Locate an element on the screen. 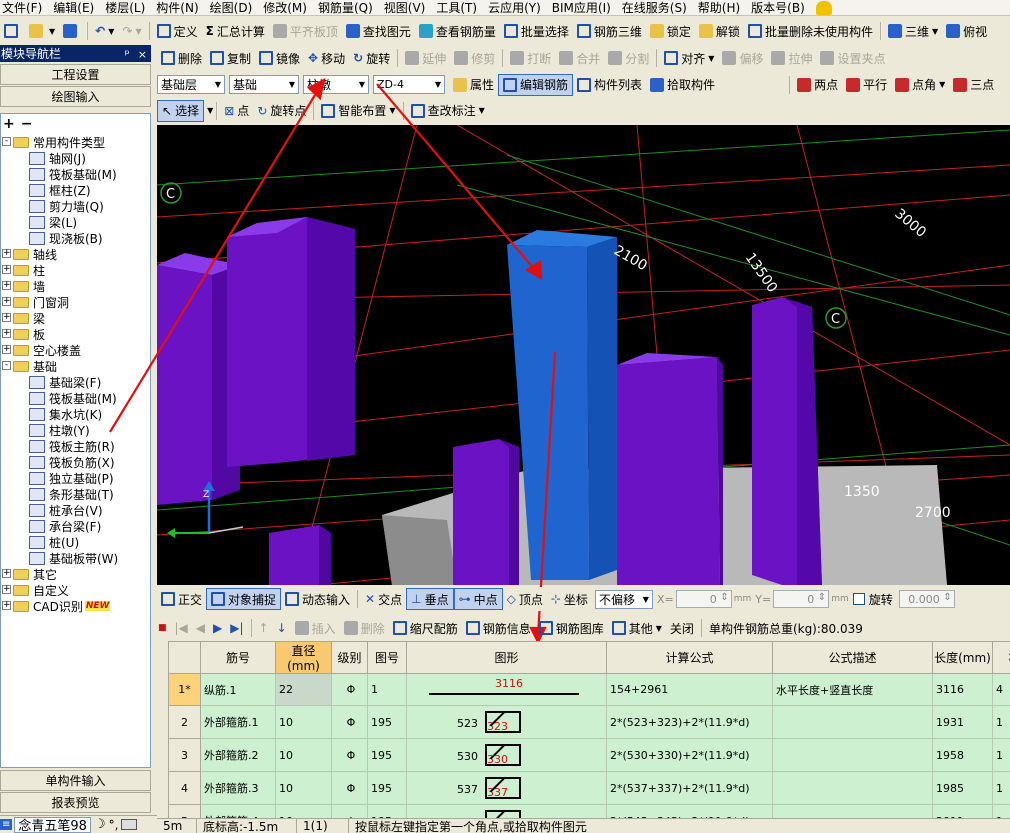  extend-button: 延伸 is located at coordinates (425, 58).